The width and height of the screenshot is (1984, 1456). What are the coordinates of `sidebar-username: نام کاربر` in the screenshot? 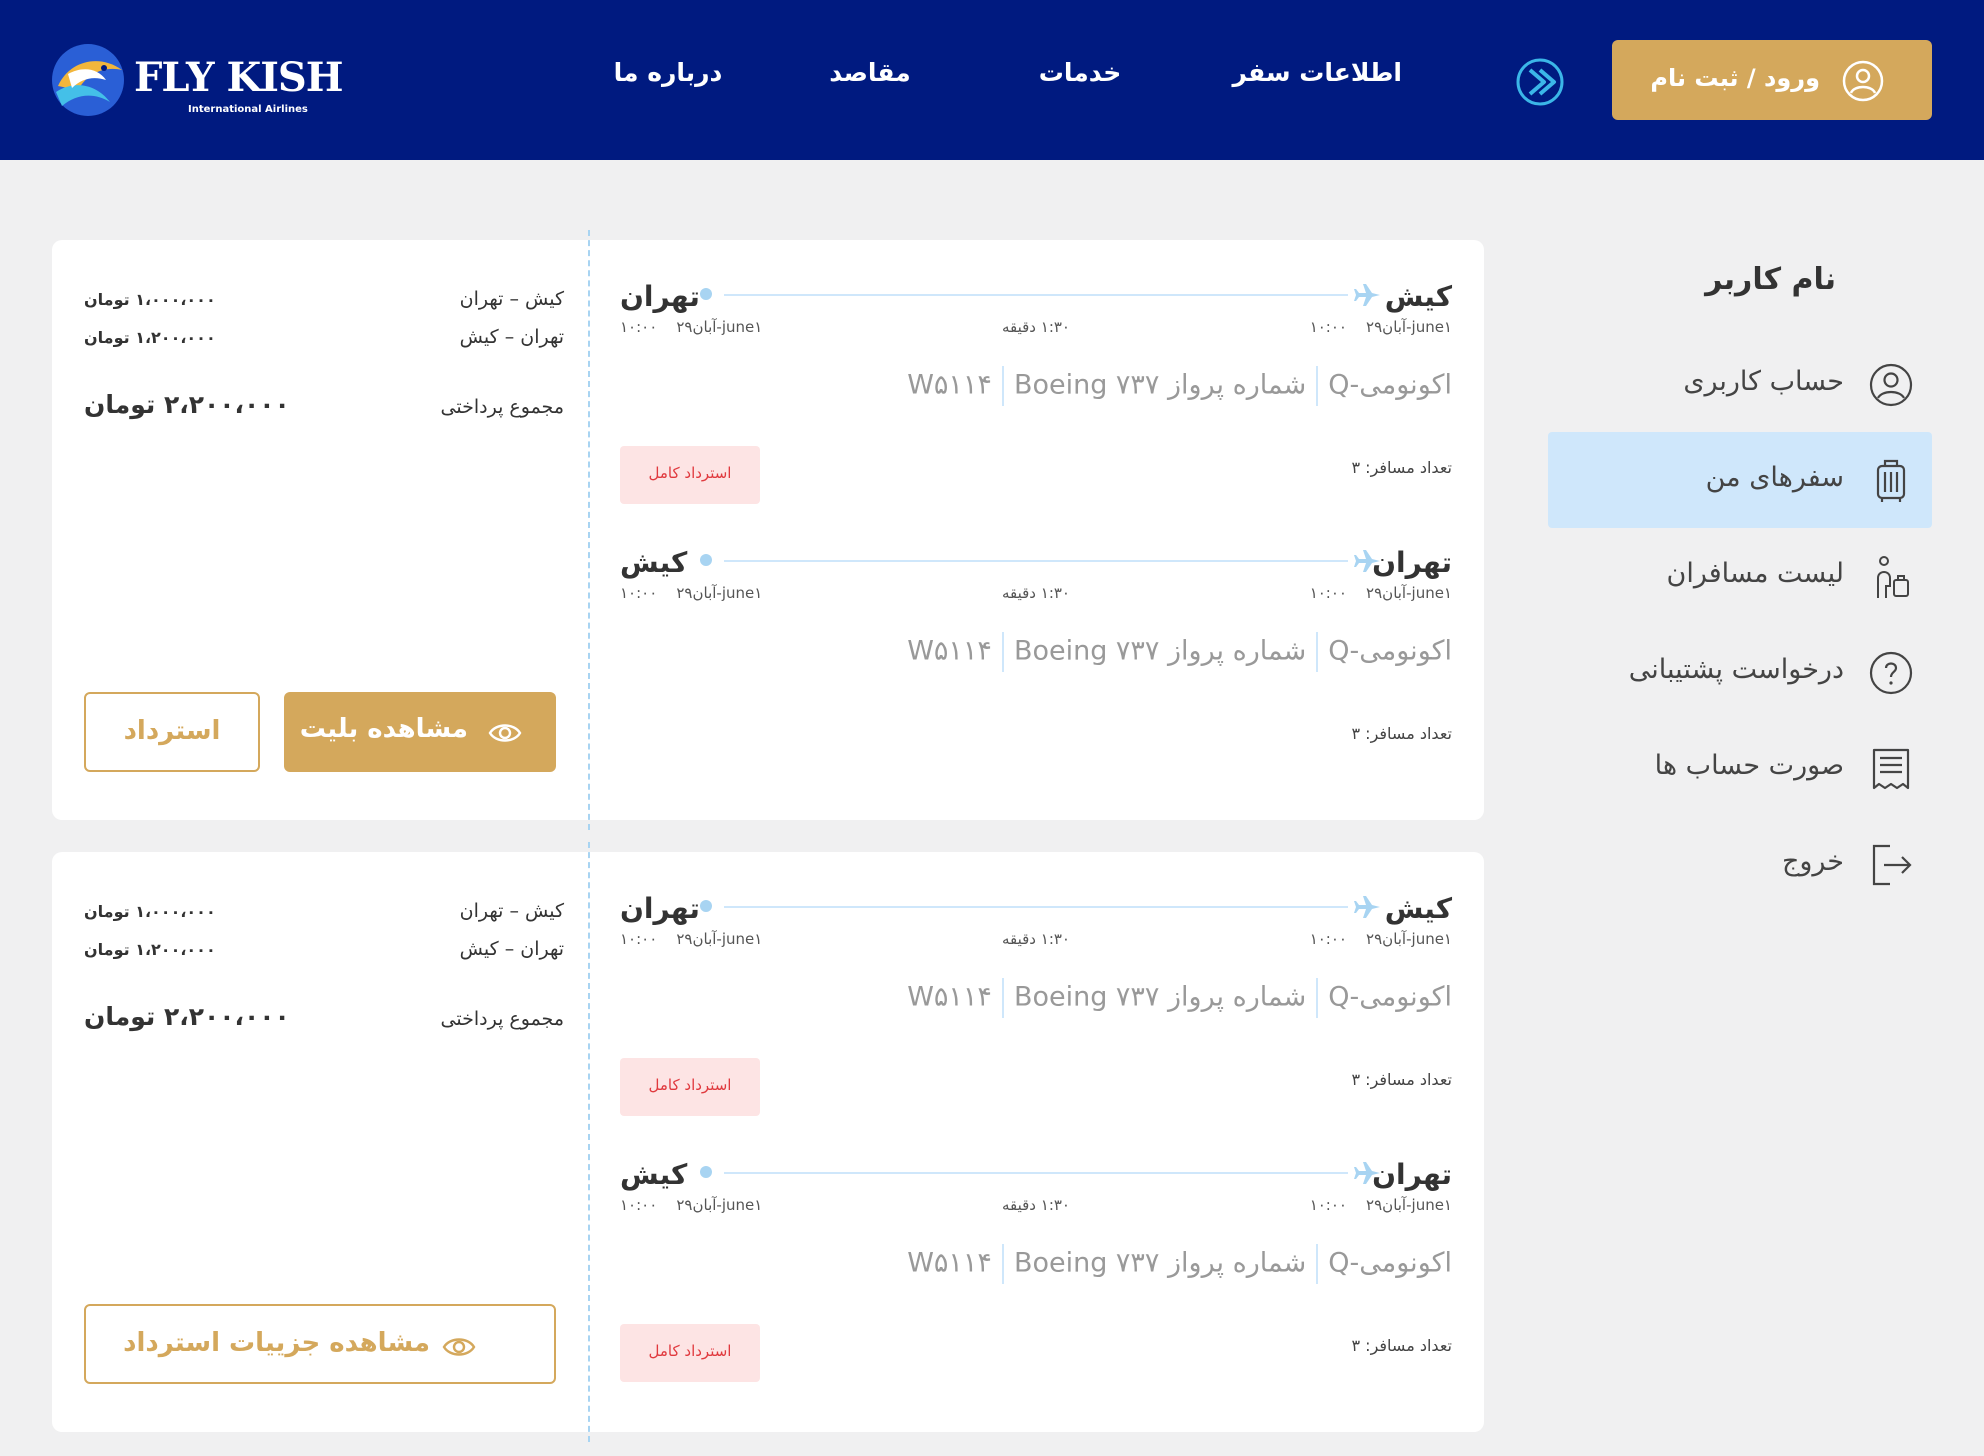 It's located at (1770, 279).